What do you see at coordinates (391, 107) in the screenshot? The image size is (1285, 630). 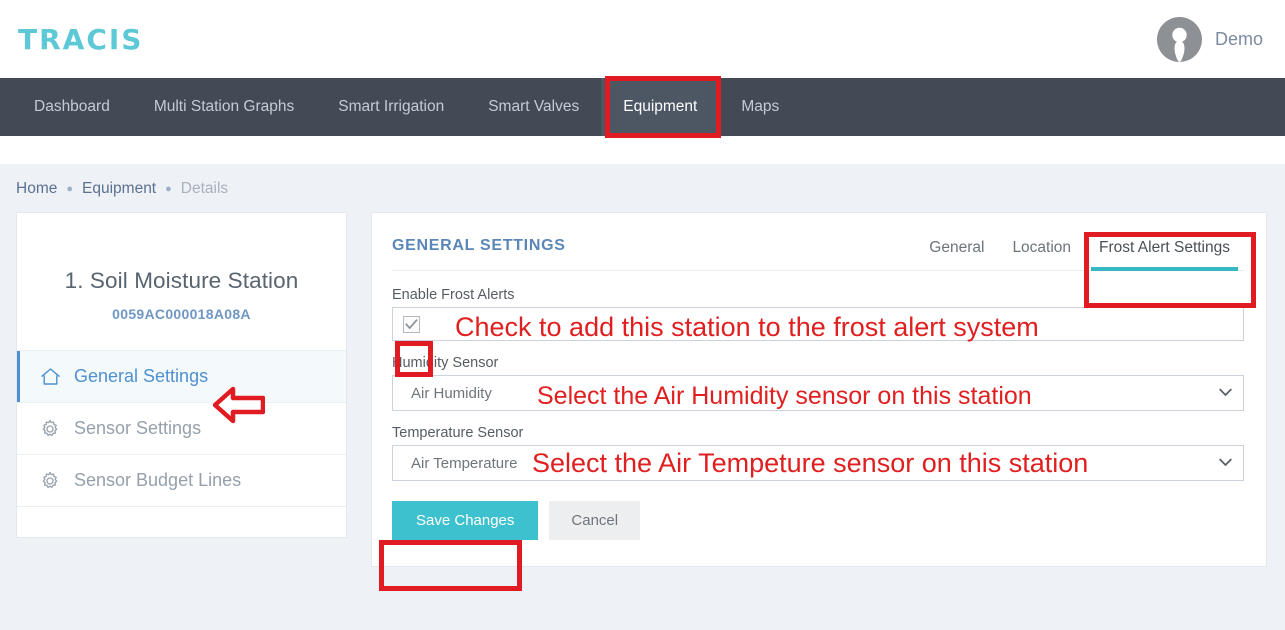 I see `nav-item-smart-irrigation: Smart Irrigation` at bounding box center [391, 107].